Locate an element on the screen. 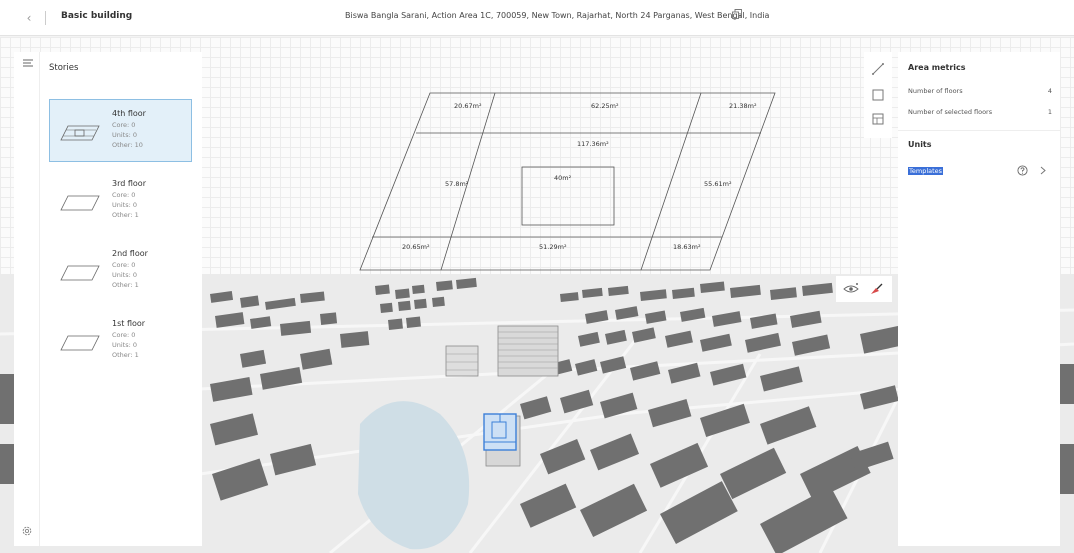  left-rail is located at coordinates (27, 299).